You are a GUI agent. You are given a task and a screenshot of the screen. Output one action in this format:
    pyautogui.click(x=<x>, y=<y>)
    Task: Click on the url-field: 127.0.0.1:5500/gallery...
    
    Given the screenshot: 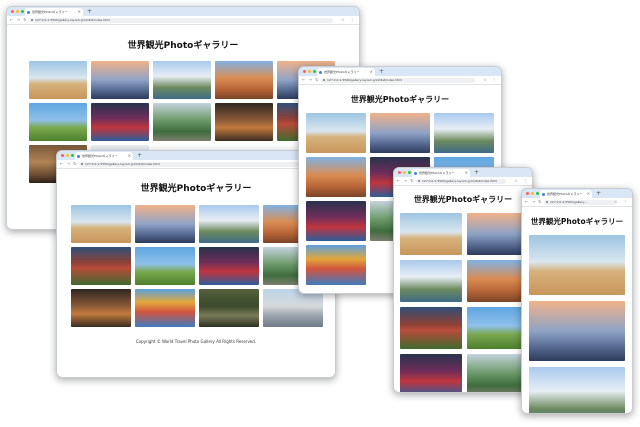 What is the action you would take?
    pyautogui.click(x=580, y=202)
    